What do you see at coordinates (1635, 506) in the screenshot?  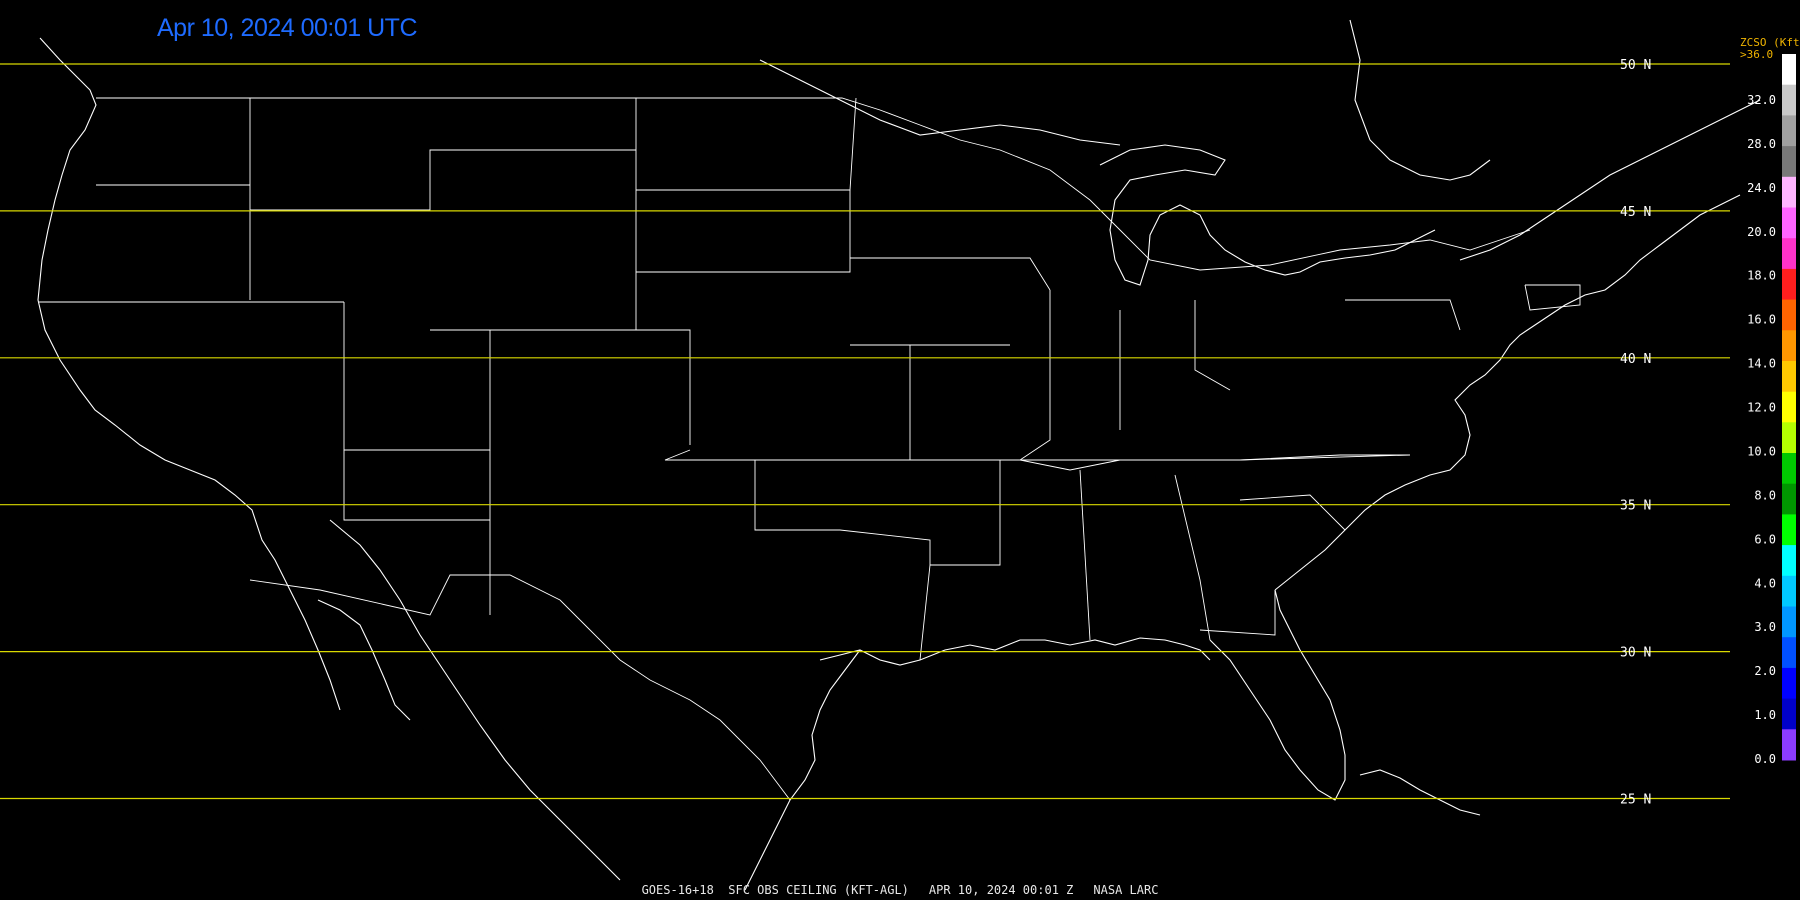 I see `lat-label: 35 N` at bounding box center [1635, 506].